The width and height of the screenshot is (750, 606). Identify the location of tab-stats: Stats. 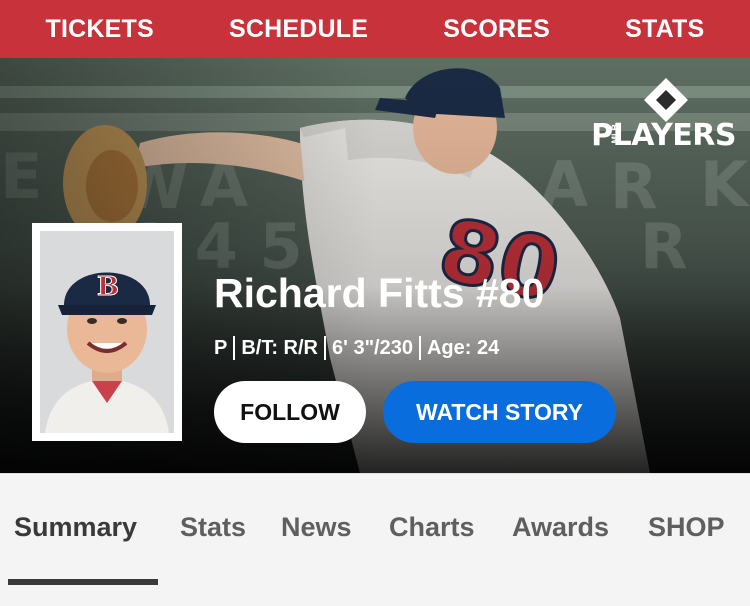
(213, 527).